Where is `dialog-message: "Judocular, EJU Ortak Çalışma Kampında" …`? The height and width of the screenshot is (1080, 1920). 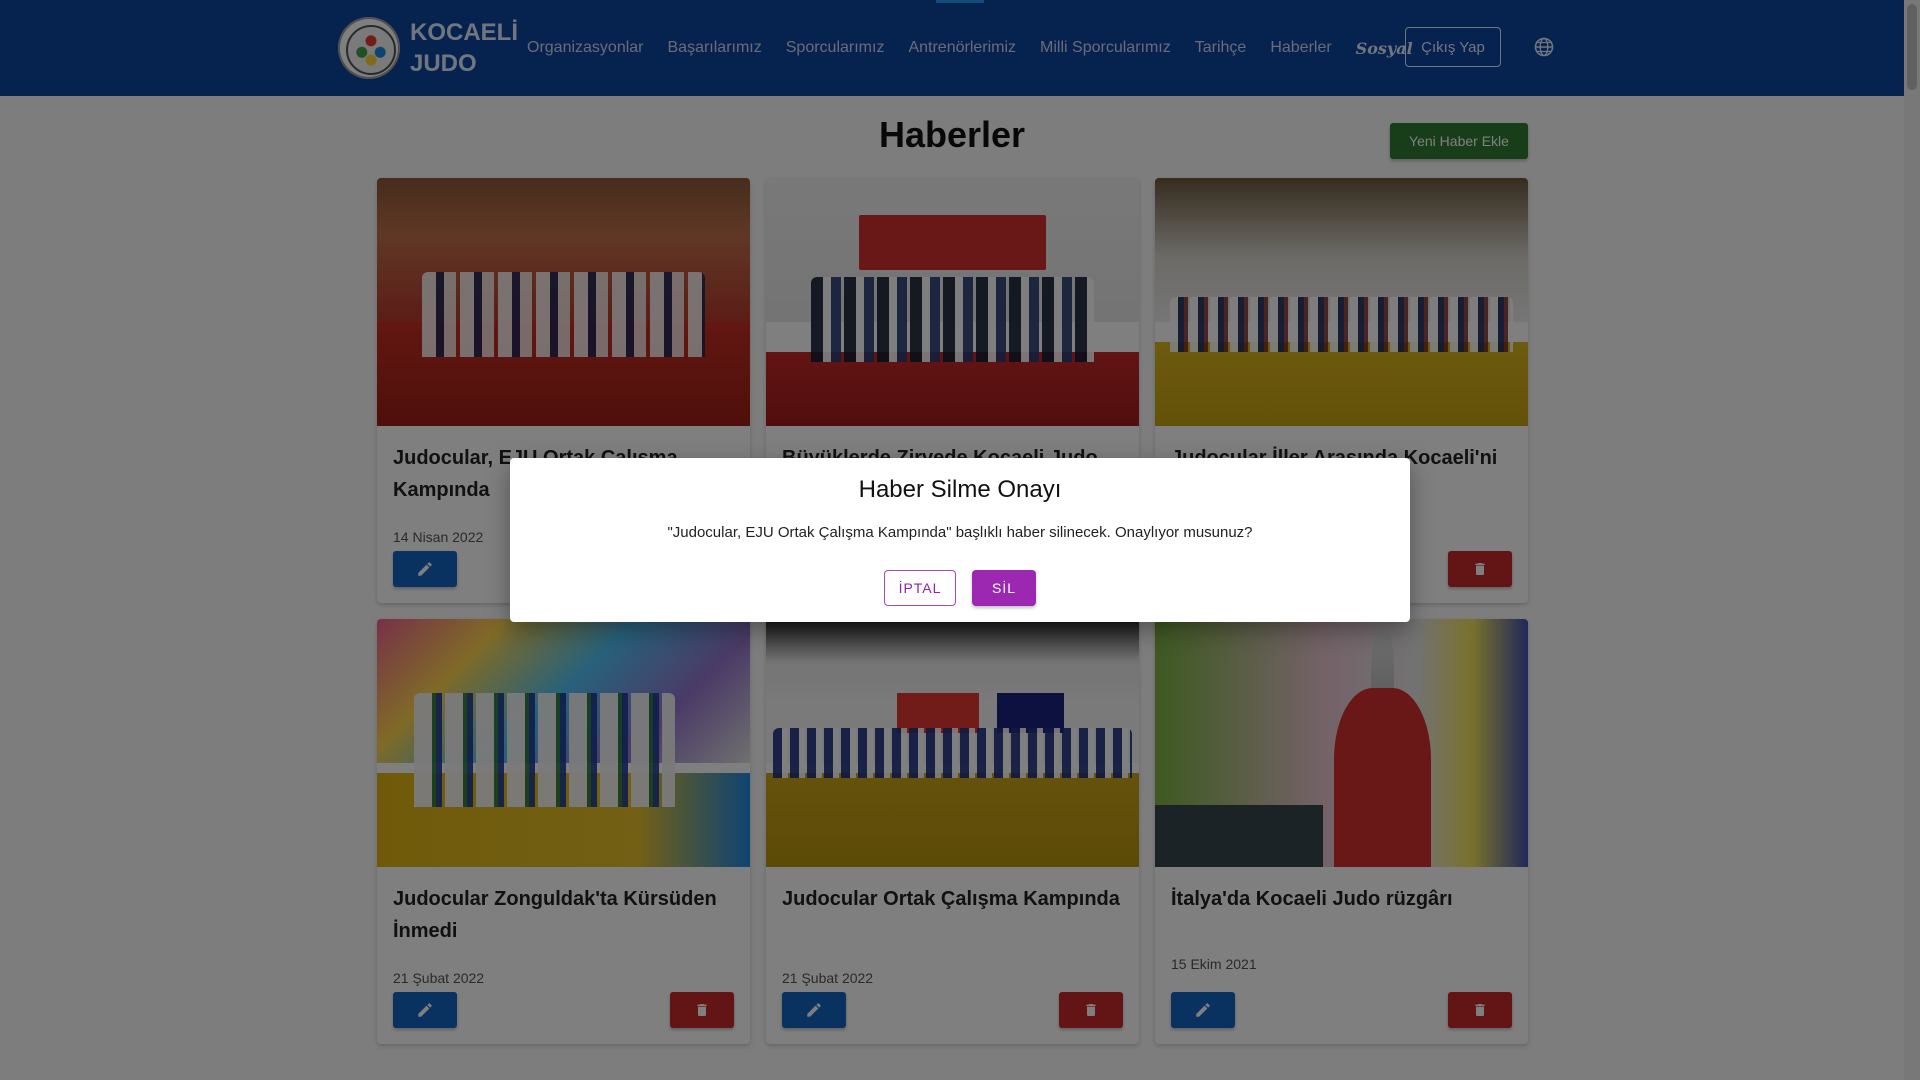 dialog-message: "Judocular, EJU Ortak Çalışma Kampında" … is located at coordinates (960, 532).